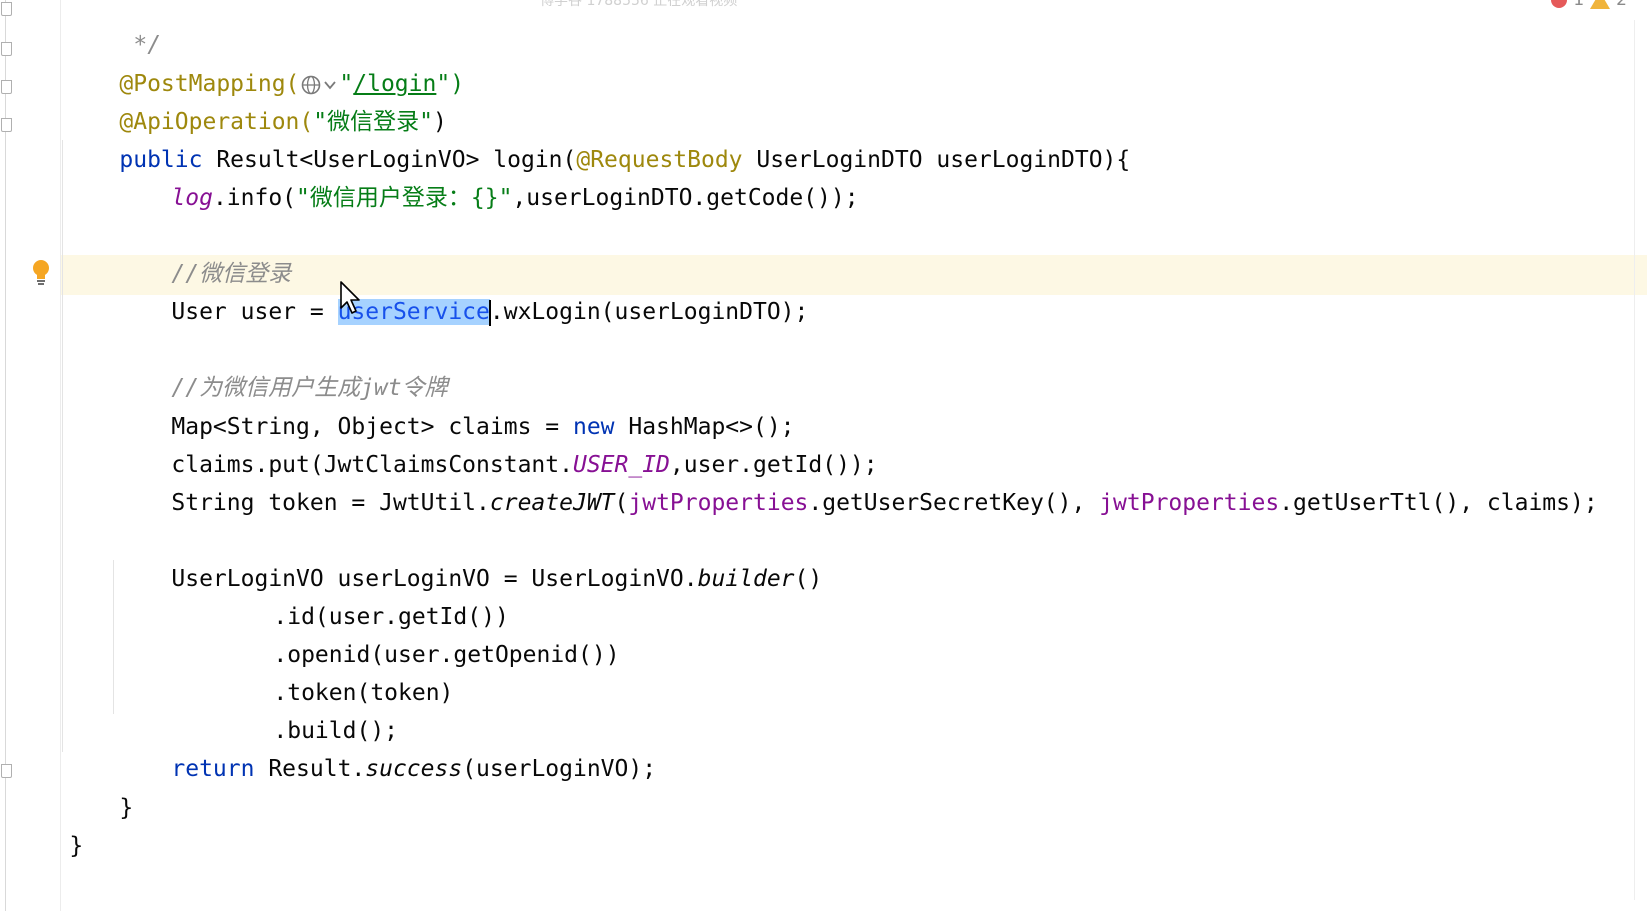 Image resolution: width=1647 pixels, height=911 pixels. I want to click on editor-gutter, so click(30, 455).